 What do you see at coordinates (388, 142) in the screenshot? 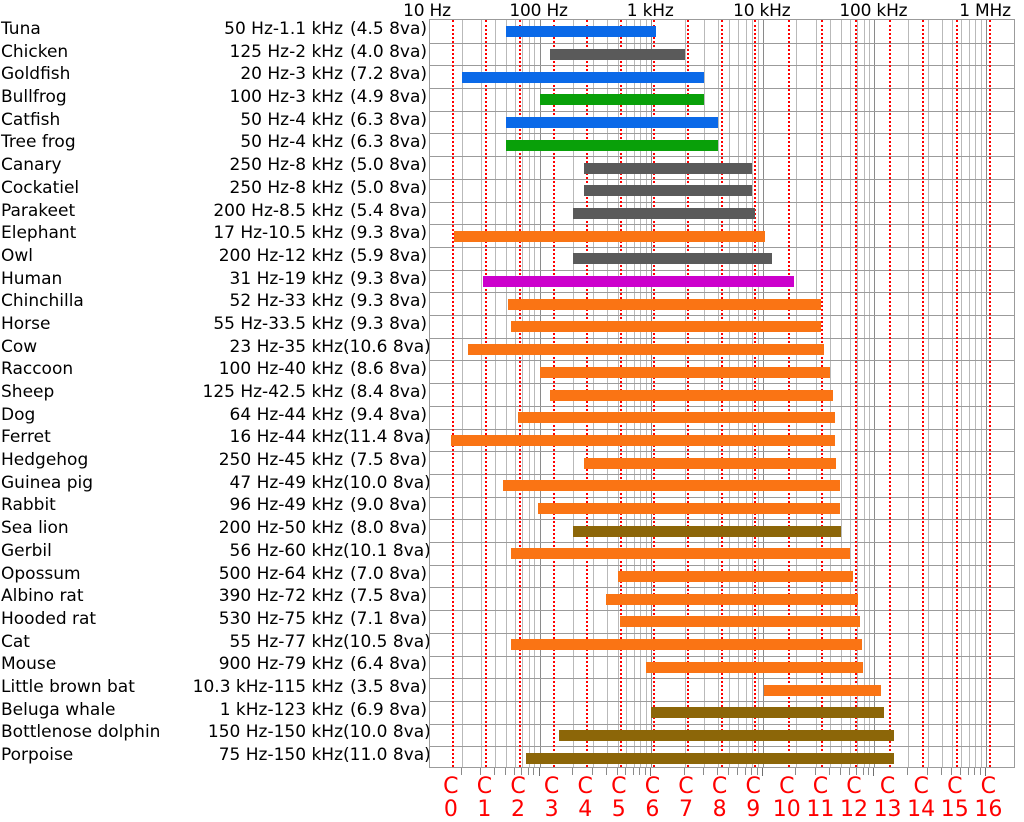
I see `octave-span-text: (6.3 8va)` at bounding box center [388, 142].